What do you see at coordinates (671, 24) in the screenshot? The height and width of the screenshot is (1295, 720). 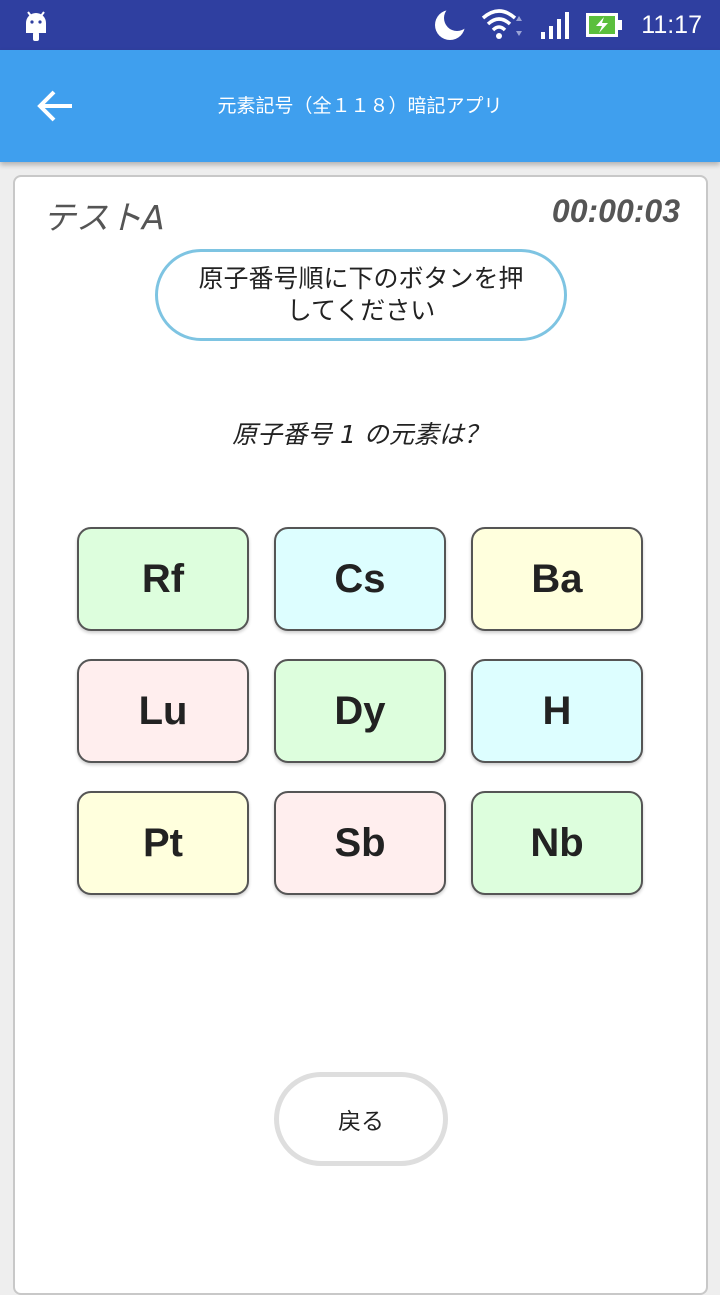 I see `status-time: 11:17` at bounding box center [671, 24].